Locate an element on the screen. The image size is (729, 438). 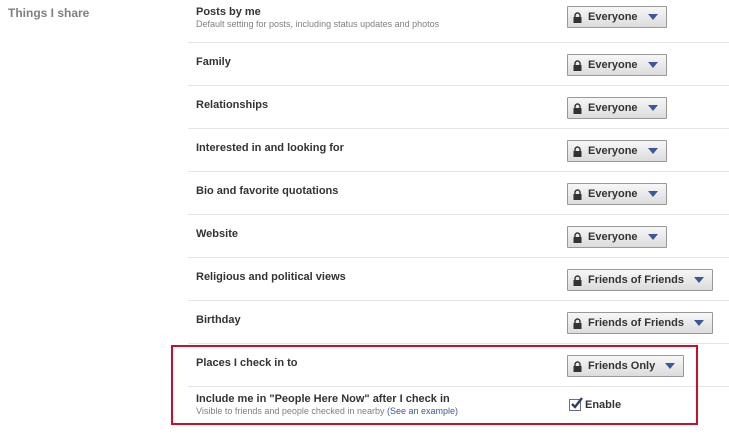
enable-checkbox is located at coordinates (576, 404).